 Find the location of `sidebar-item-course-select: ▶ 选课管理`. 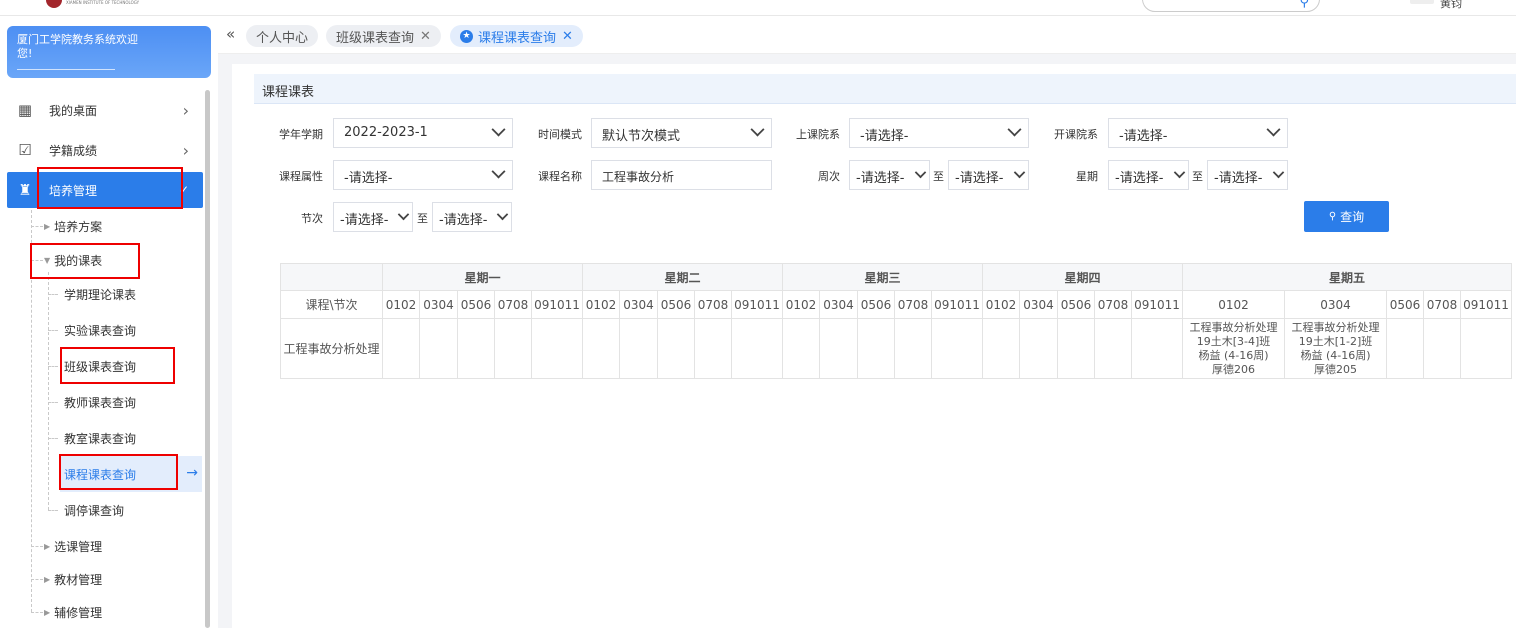

sidebar-item-course-select: ▶ 选课管理 is located at coordinates (73, 546).